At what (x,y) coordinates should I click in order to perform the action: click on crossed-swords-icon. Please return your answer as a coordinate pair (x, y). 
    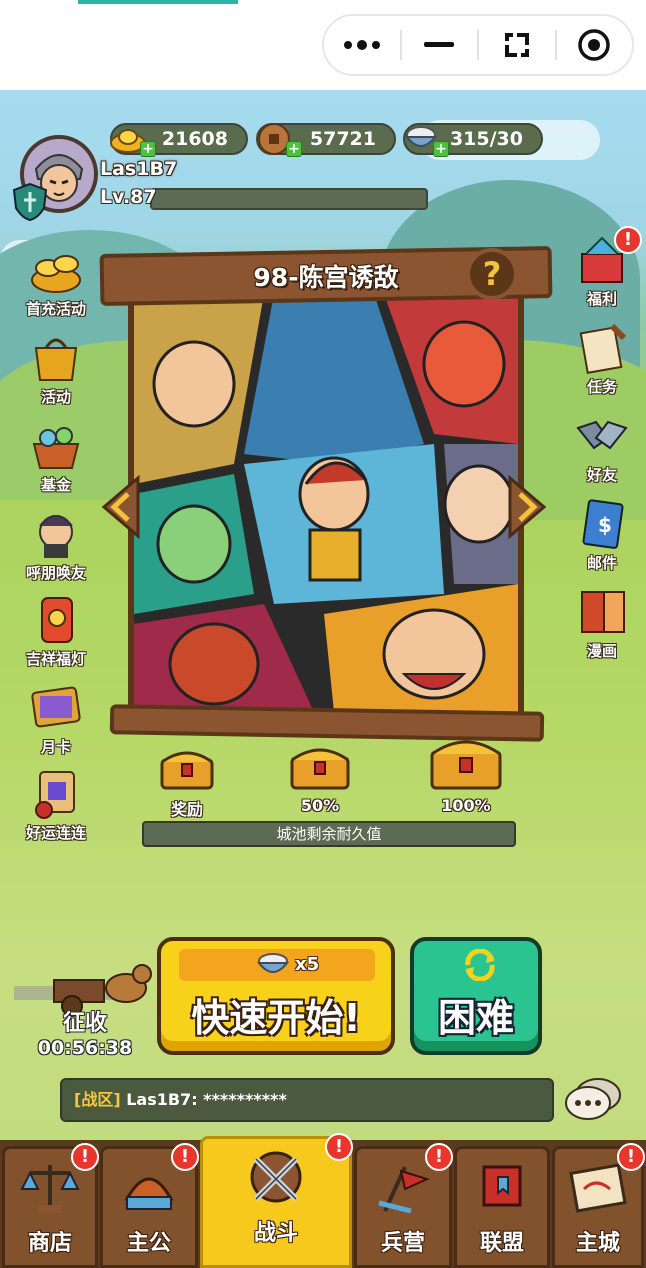
    Looking at the image, I should click on (276, 1177).